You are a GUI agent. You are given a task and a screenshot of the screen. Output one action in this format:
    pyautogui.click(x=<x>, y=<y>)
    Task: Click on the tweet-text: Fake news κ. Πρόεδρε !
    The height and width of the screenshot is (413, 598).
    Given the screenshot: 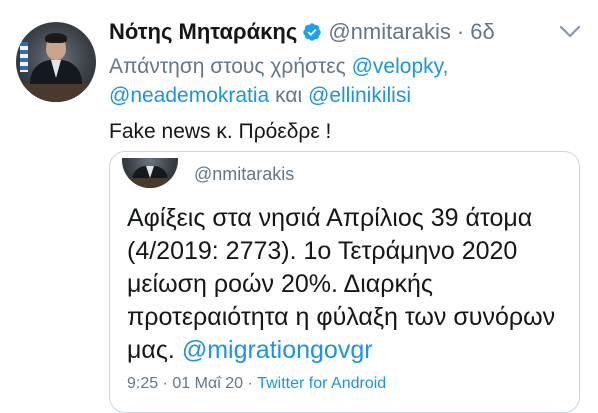 What is the action you would take?
    pyautogui.click(x=220, y=131)
    